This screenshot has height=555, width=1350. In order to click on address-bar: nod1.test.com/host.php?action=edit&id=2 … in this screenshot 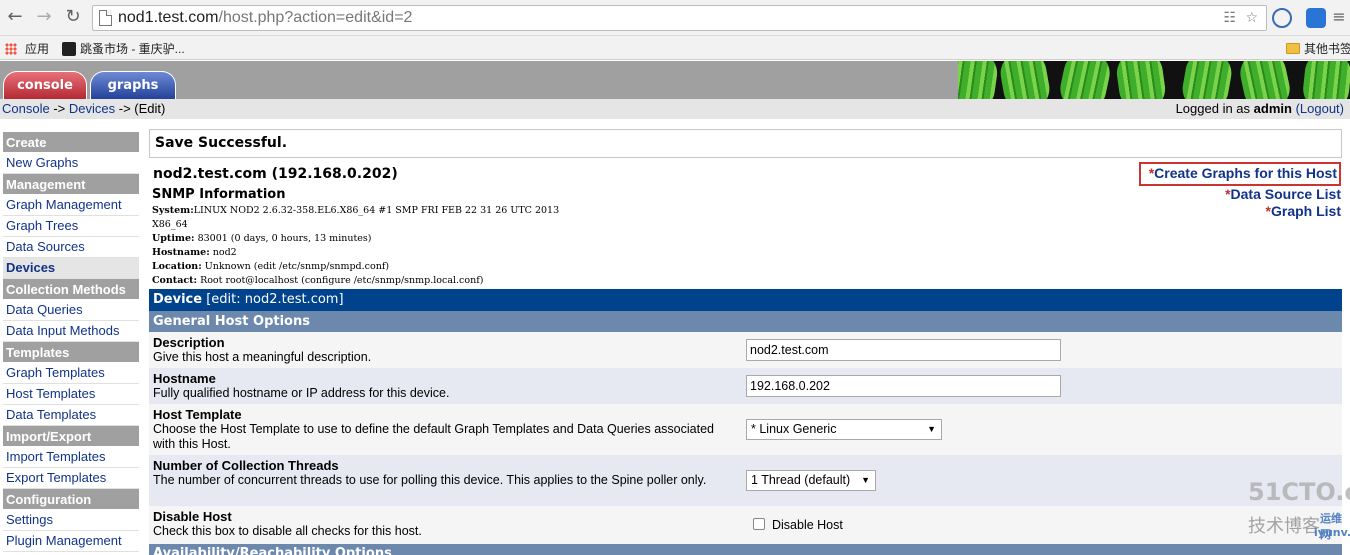, I will do `click(679, 18)`.